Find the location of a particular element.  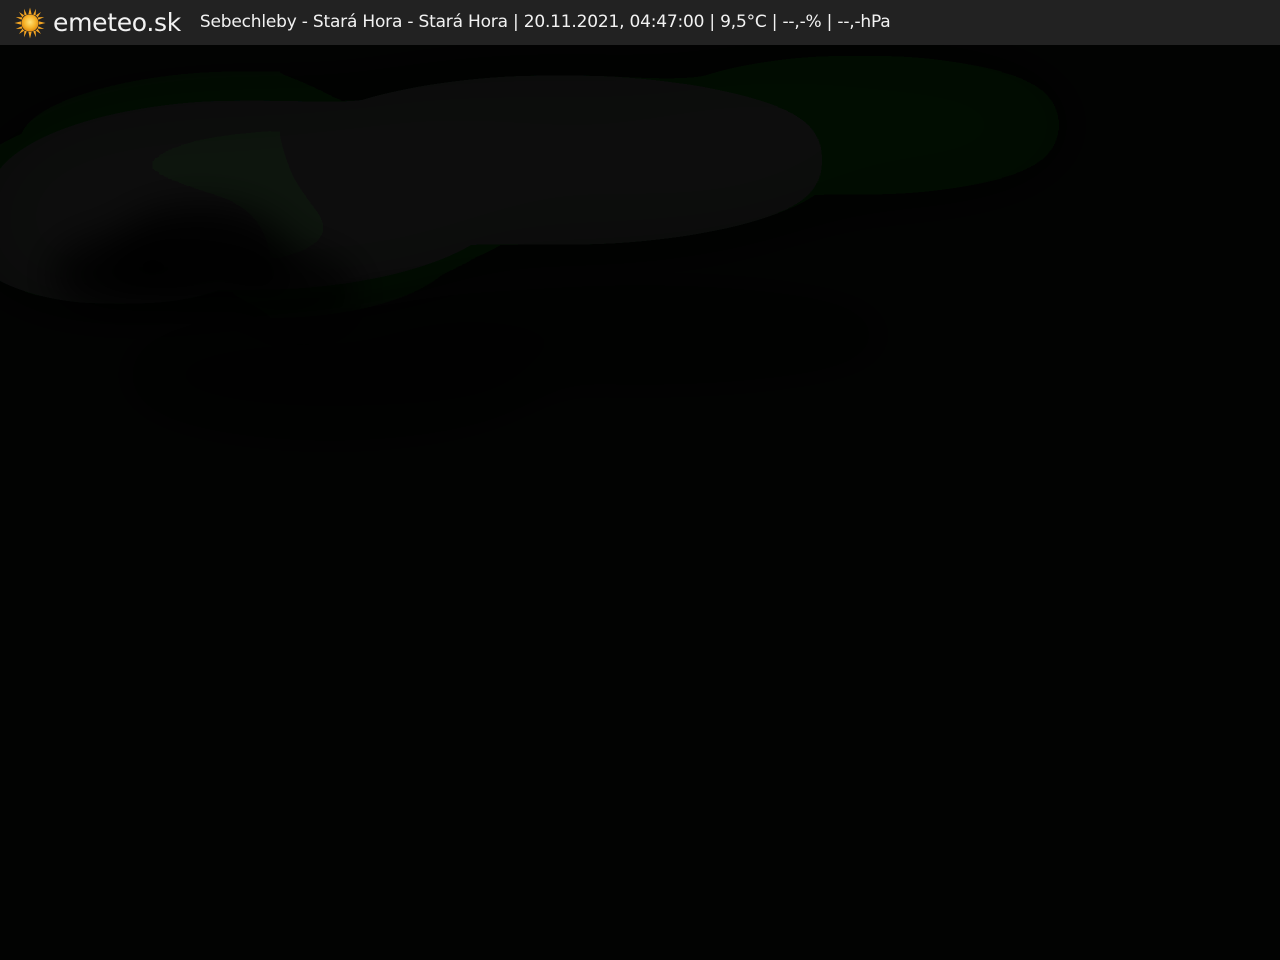

sun-icon is located at coordinates (30, 22).